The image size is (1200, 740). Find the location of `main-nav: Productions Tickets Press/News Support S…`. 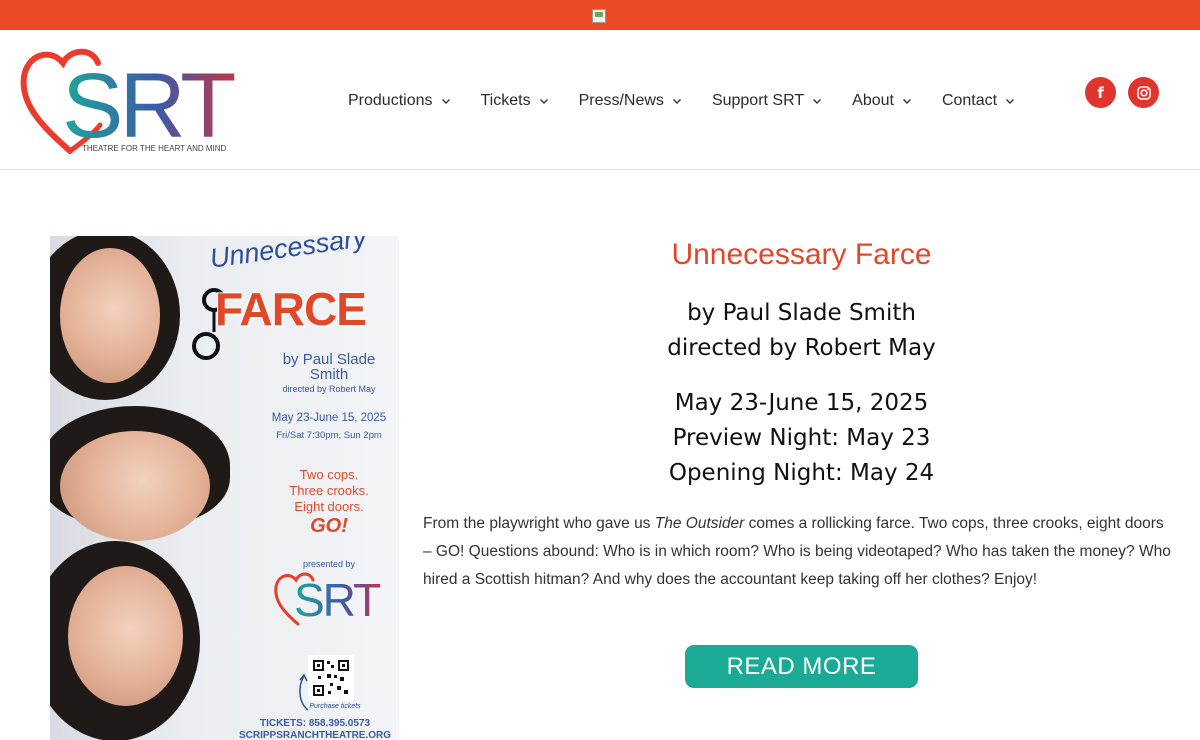

main-nav: Productions Tickets Press/News Support S… is located at coordinates (681, 101).